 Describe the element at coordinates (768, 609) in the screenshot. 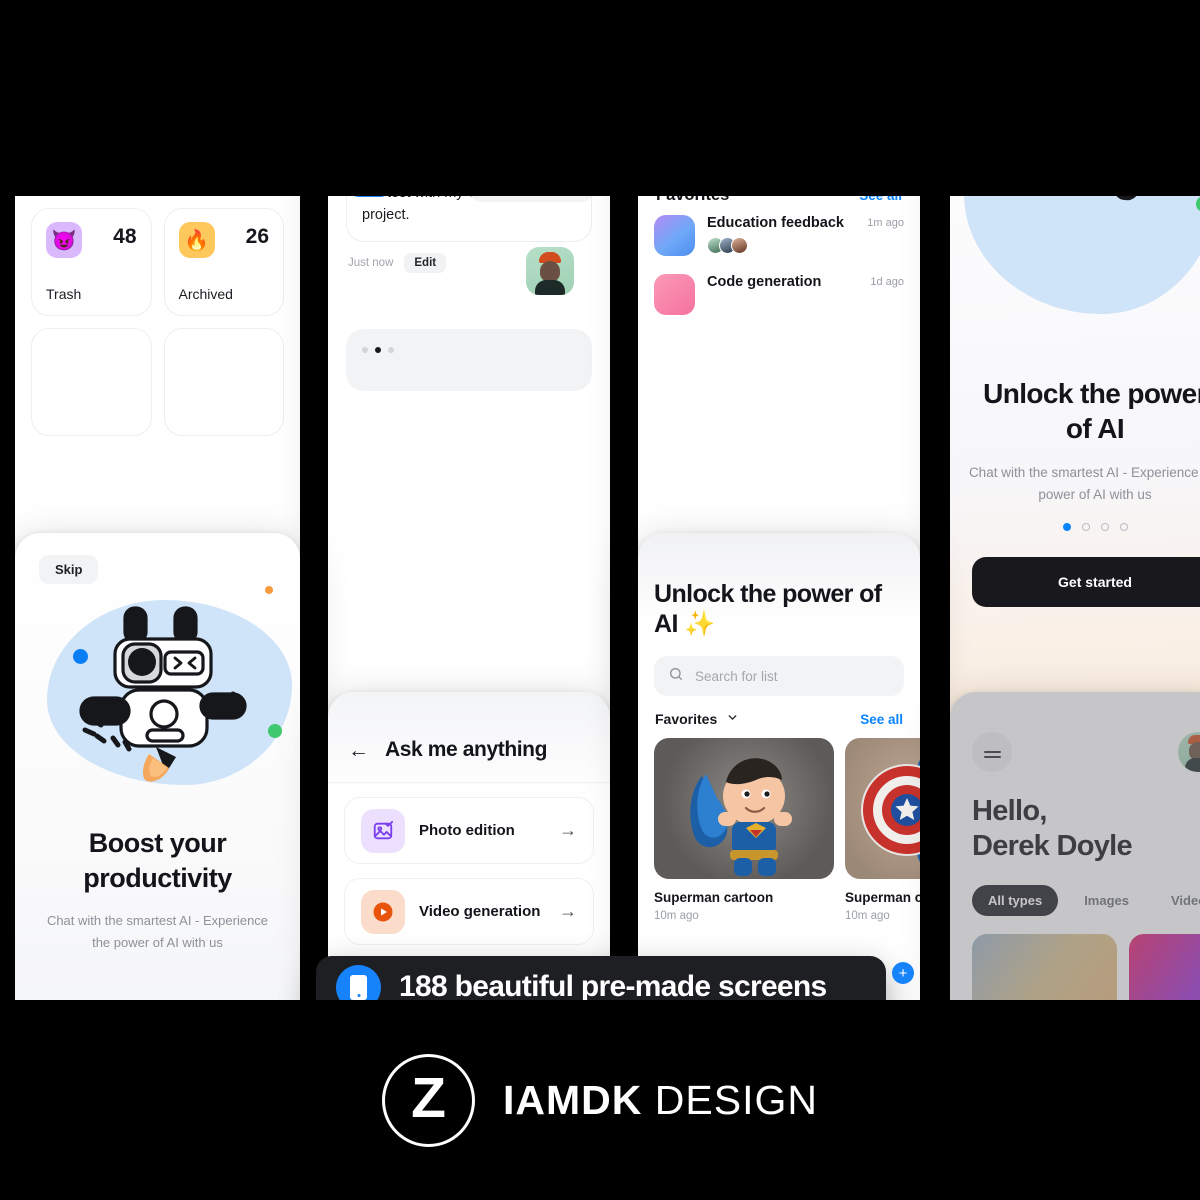

I see `page-title: Unlock the power of AI ✨` at that location.